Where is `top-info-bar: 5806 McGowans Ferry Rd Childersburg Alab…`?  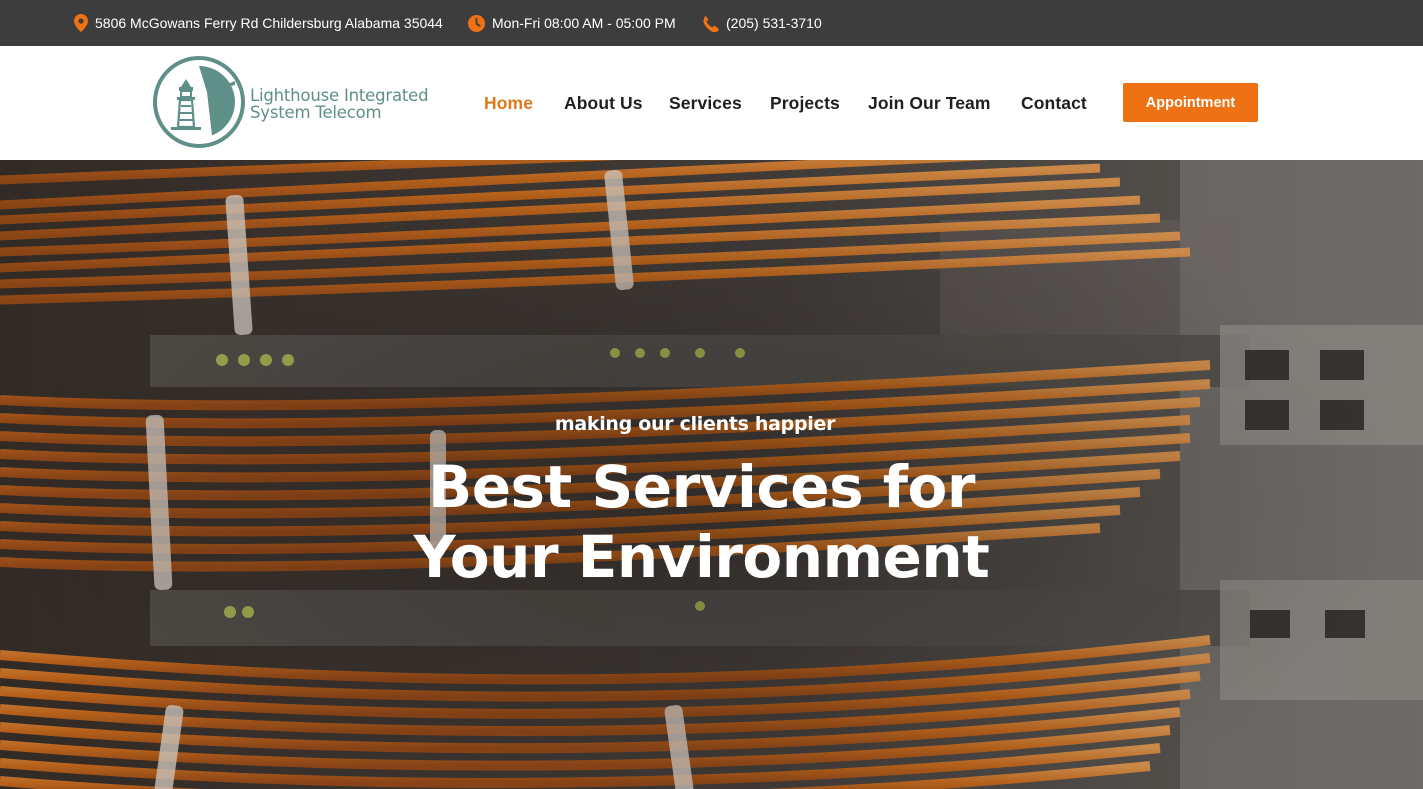 top-info-bar: 5806 McGowans Ferry Rd Childersburg Alab… is located at coordinates (711, 23).